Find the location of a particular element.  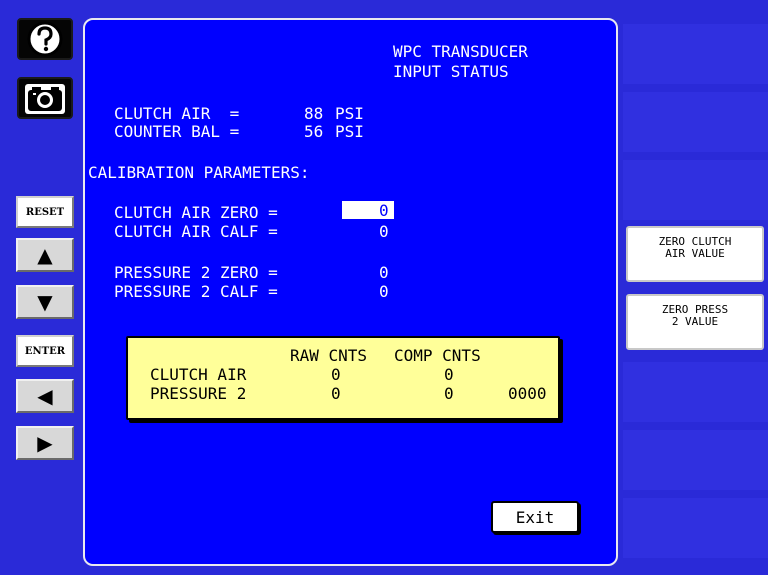

down-arrow-button: ▼ is located at coordinates (45, 302).